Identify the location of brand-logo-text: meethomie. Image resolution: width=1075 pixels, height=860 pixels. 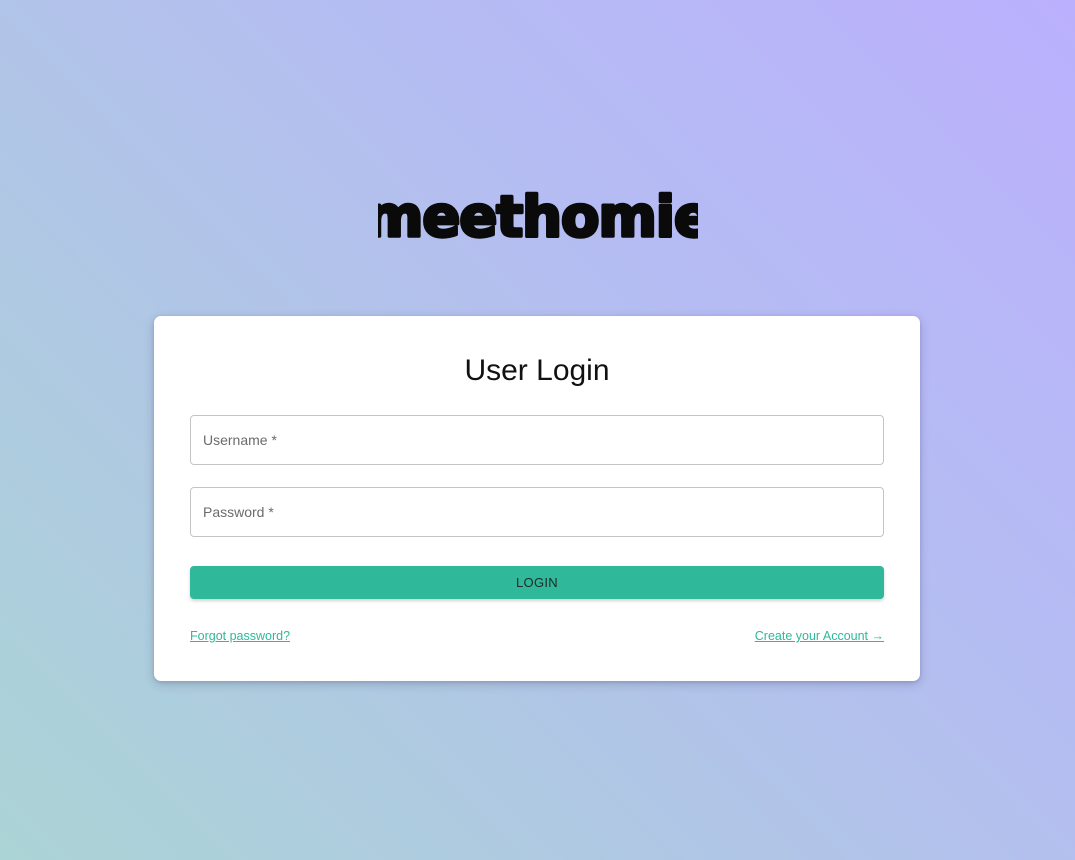
(538, 217).